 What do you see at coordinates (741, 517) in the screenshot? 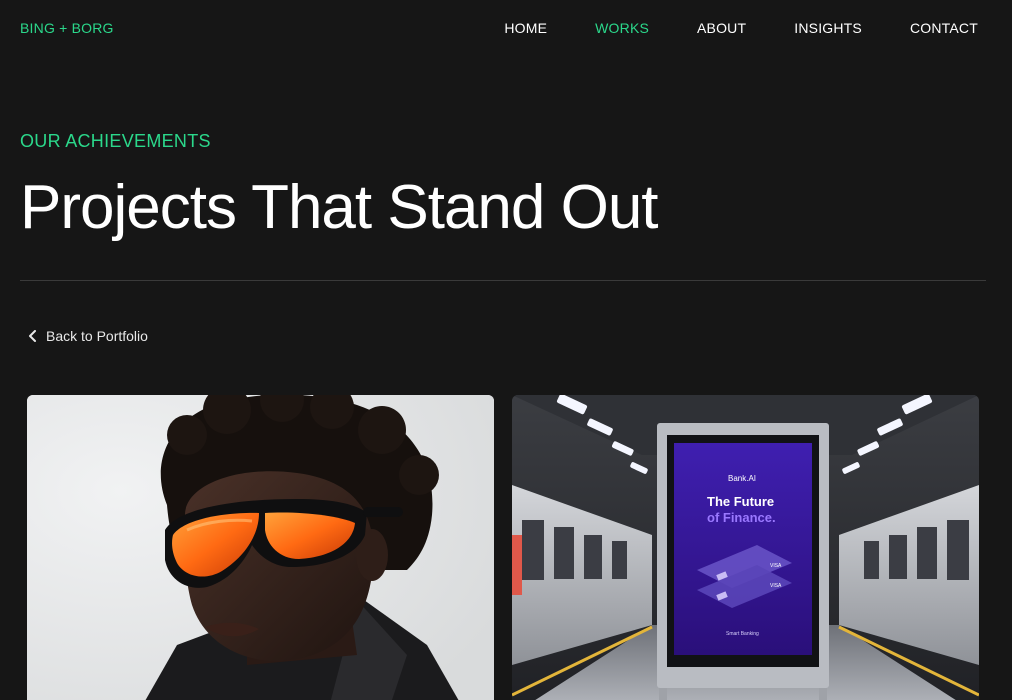
I see `poster-headline-2: of Finance.` at bounding box center [741, 517].